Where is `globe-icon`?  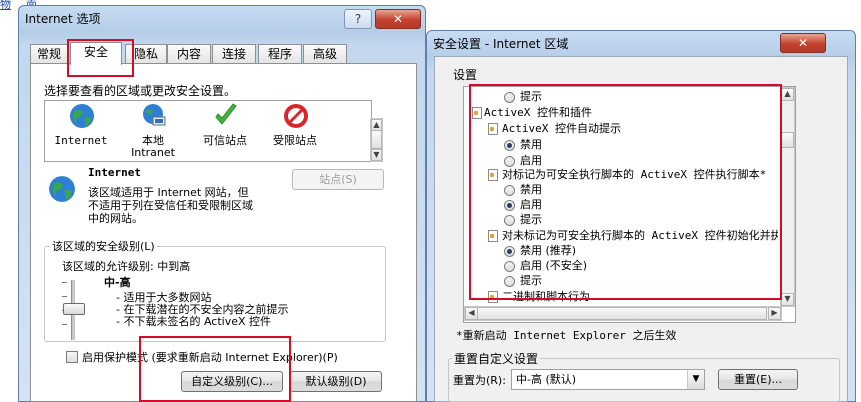
globe-icon is located at coordinates (82, 116).